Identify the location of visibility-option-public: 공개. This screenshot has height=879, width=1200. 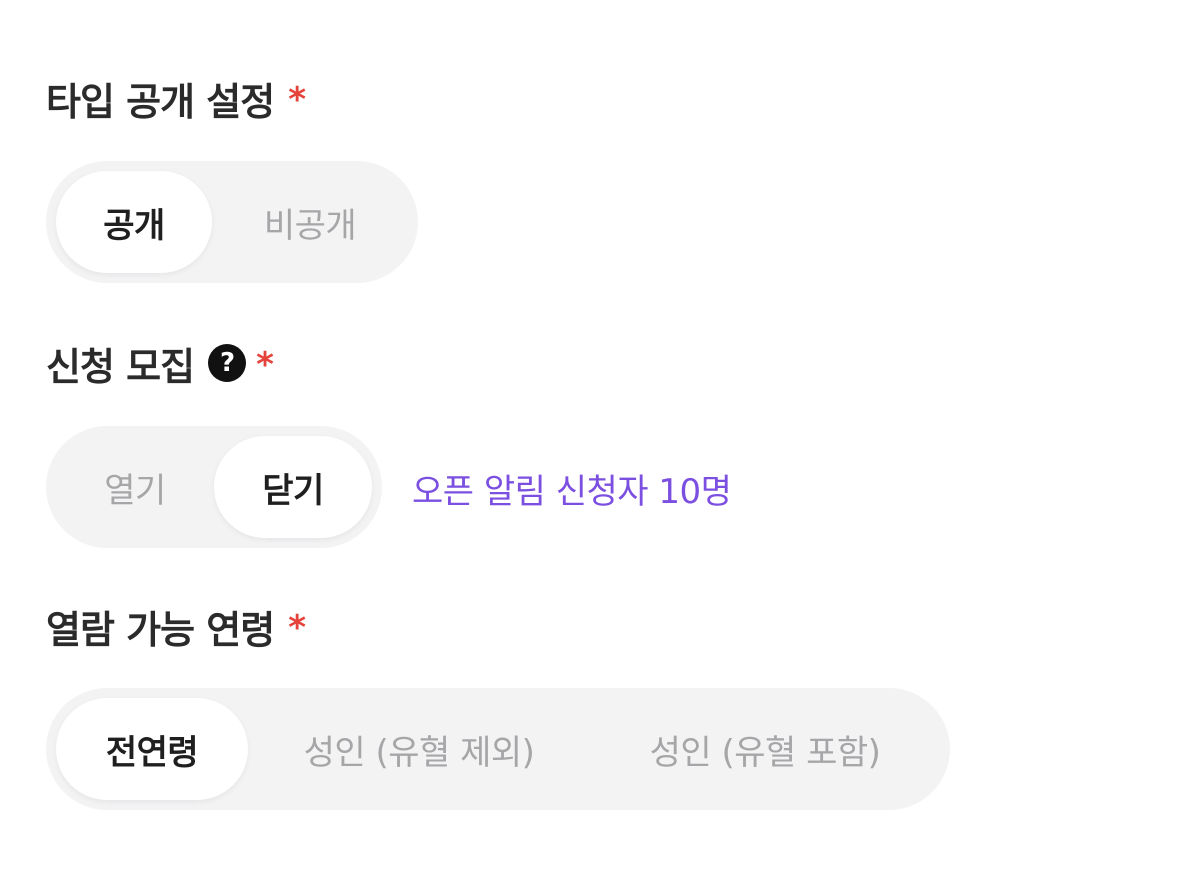
(134, 222).